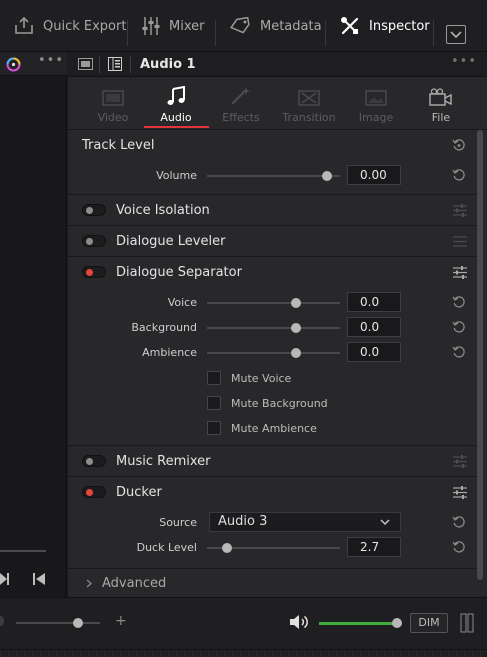  I want to click on ducker-title: Ducker, so click(139, 492).